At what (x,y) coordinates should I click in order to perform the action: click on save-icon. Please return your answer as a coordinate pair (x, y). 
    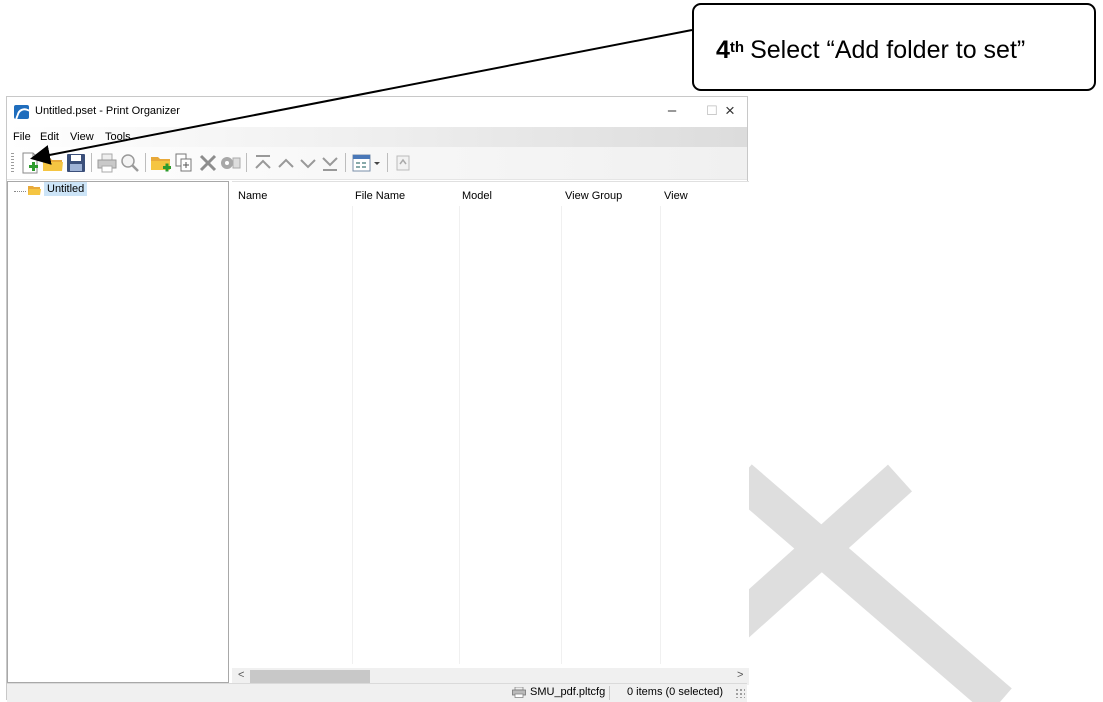
    Looking at the image, I should click on (76, 163).